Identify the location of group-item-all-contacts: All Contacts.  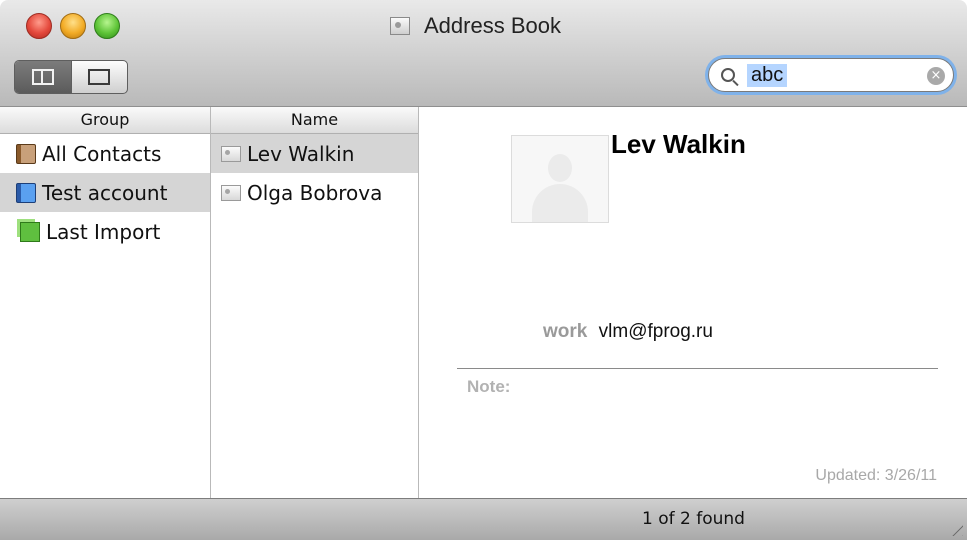
(105, 153).